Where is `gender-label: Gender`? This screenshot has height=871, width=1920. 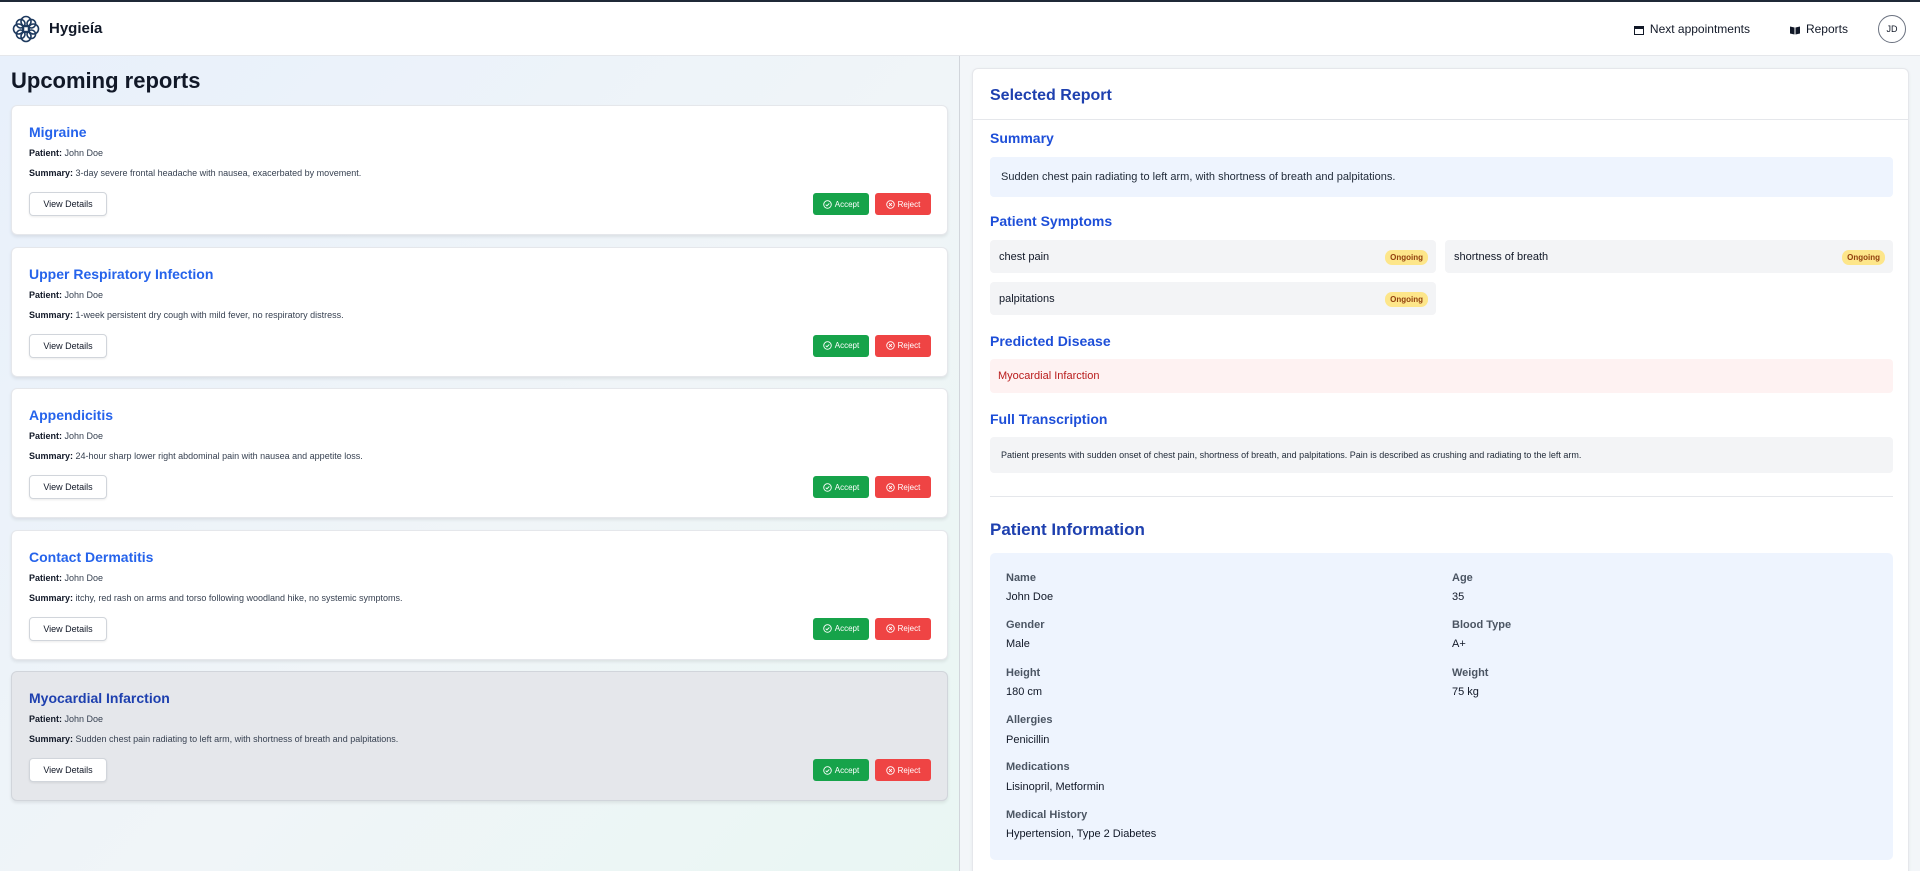 gender-label: Gender is located at coordinates (1025, 625).